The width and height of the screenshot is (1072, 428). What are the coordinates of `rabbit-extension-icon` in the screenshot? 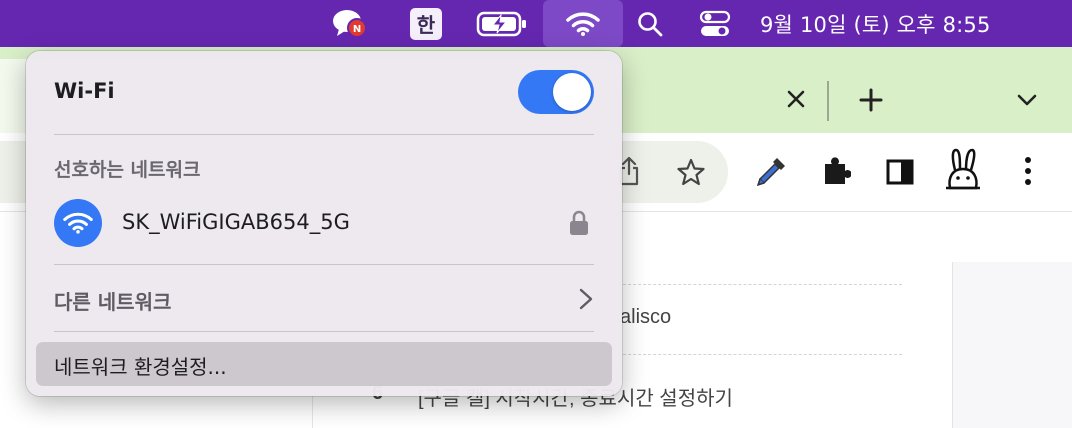 It's located at (963, 171).